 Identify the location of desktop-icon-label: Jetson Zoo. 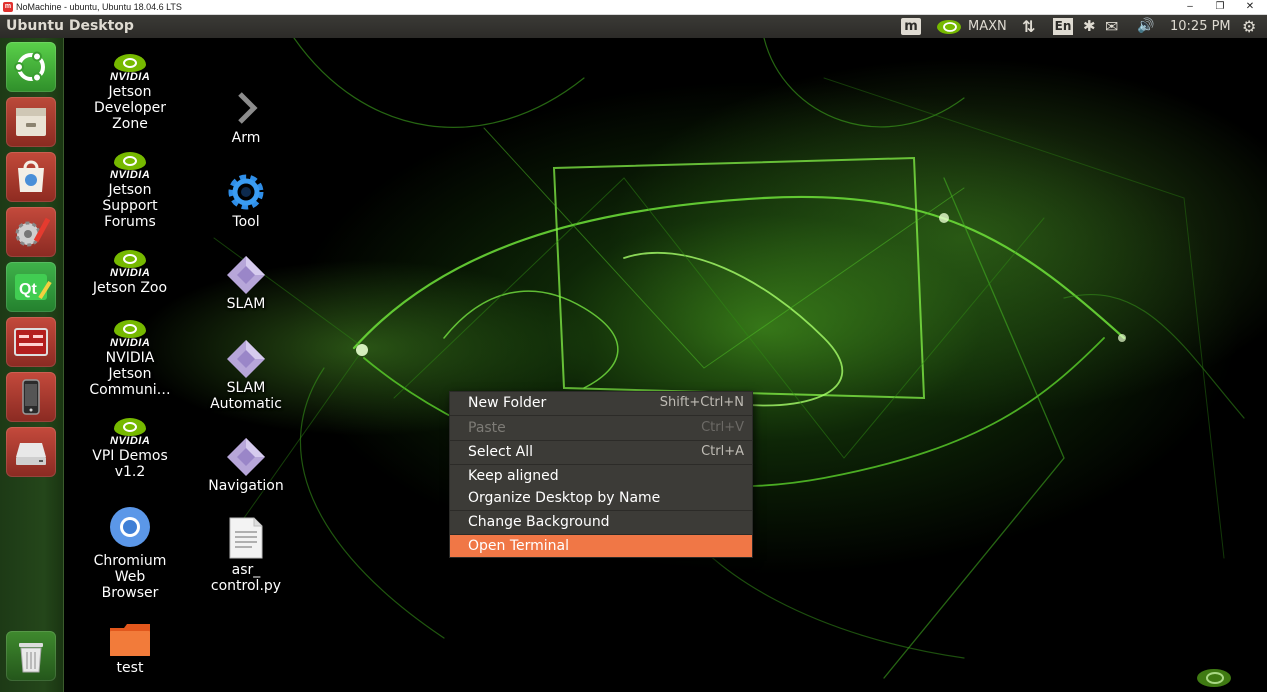
(130, 288).